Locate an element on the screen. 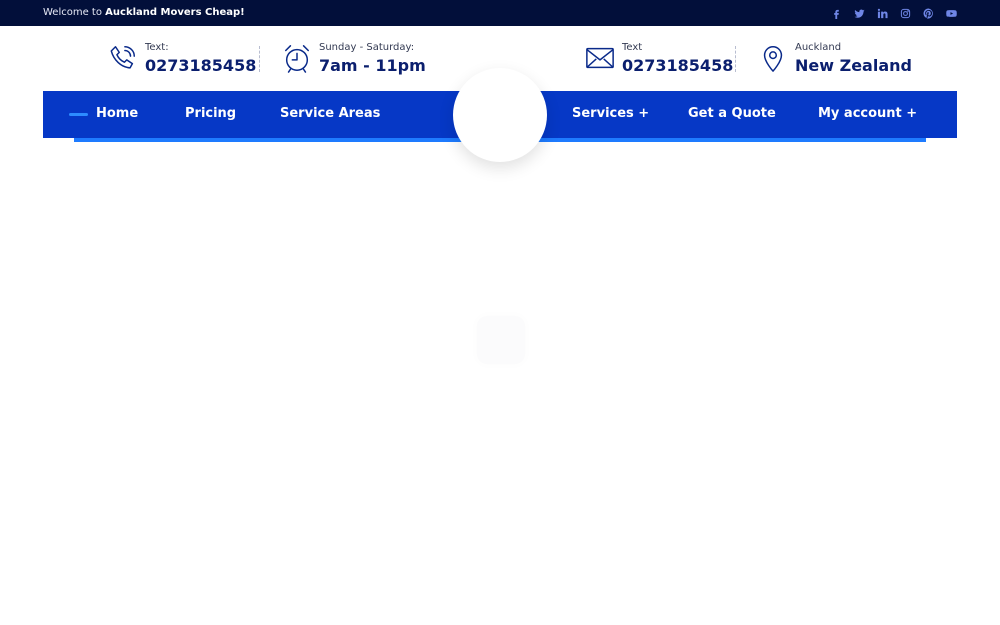 Image resolution: width=1000 pixels, height=625 pixels. welcome-prefix: Welcome to is located at coordinates (72, 12).